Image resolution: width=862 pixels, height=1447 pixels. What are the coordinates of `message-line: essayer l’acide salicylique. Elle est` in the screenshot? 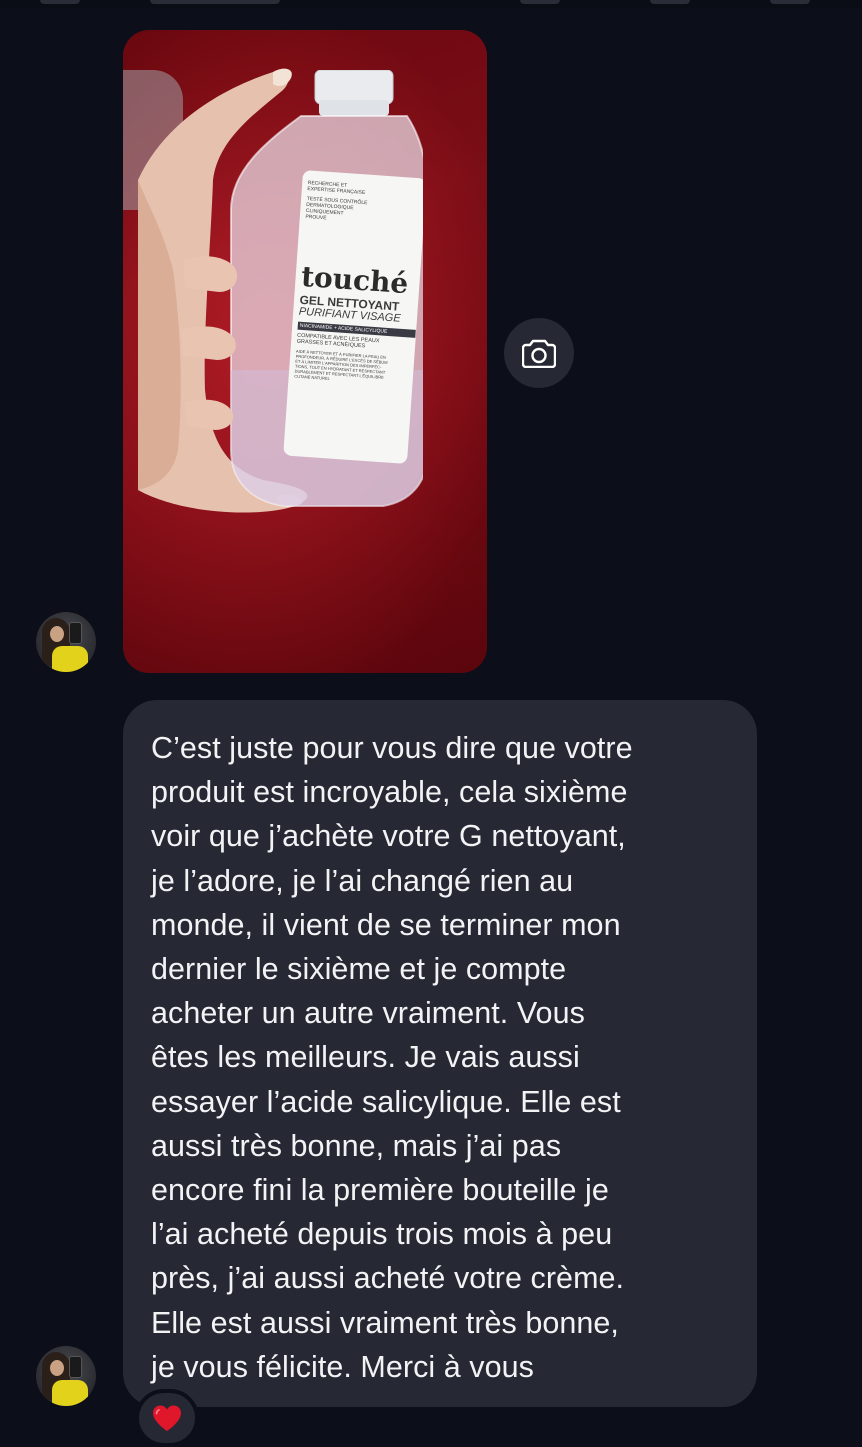 It's located at (386, 1101).